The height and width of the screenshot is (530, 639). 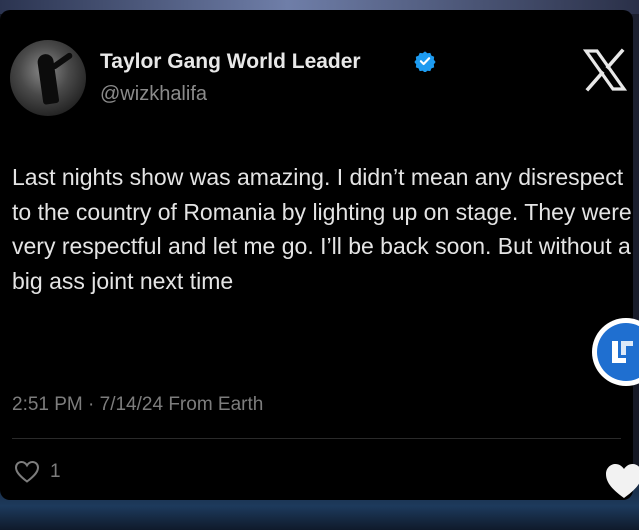 I want to click on tweet-timestamp: 2:51 PM · 7/14/24 From Earth, so click(x=137, y=405).